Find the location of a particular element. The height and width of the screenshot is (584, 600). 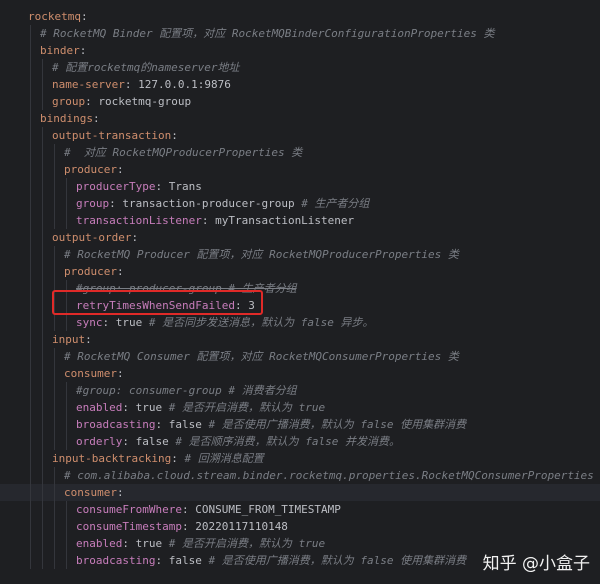

yaml-key: consumeTimestamp is located at coordinates (129, 526).